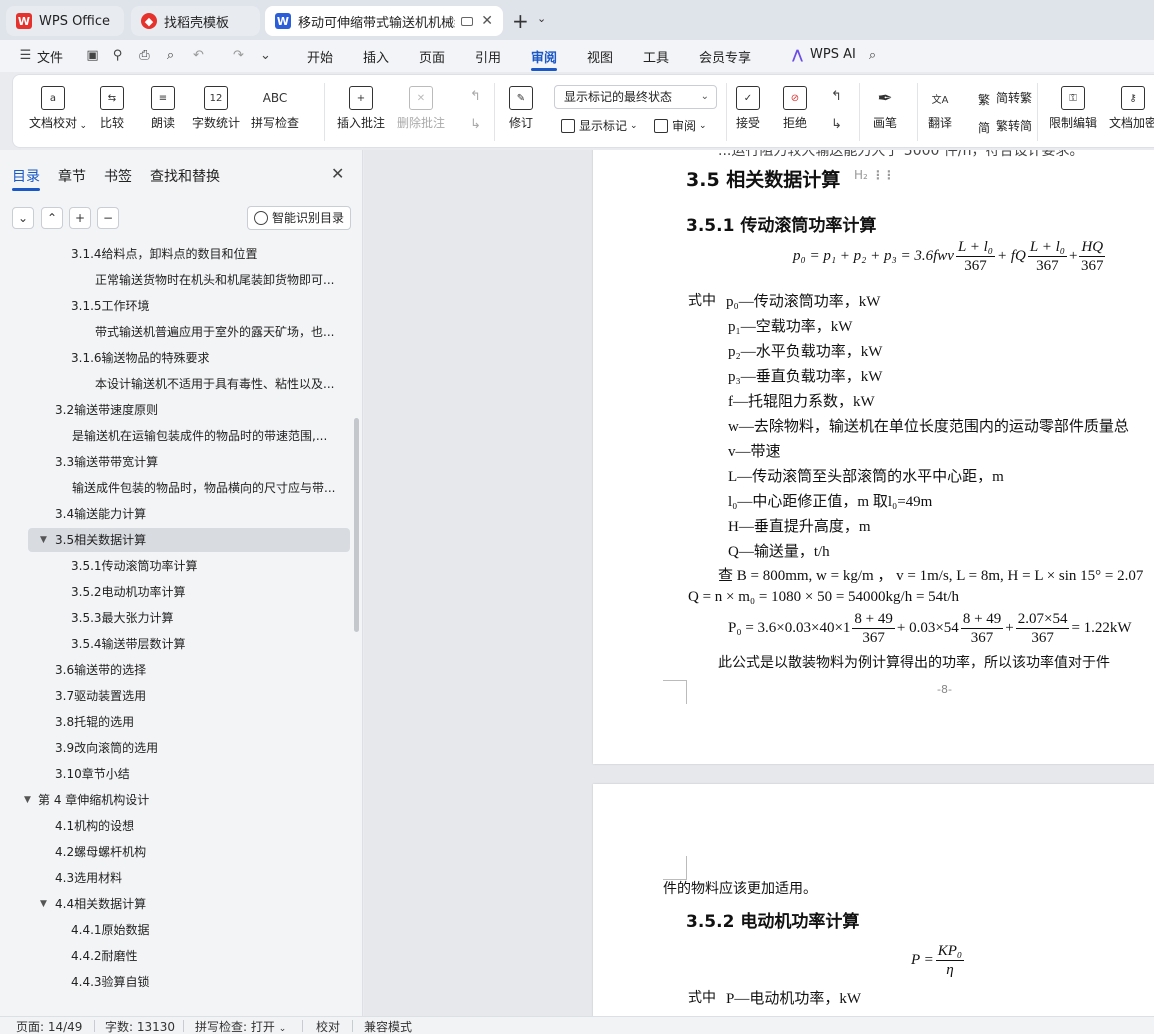 The width and height of the screenshot is (1154, 1034). Describe the element at coordinates (140, 1026) in the screenshot. I see `word-count-status: 字数: 13130` at that location.